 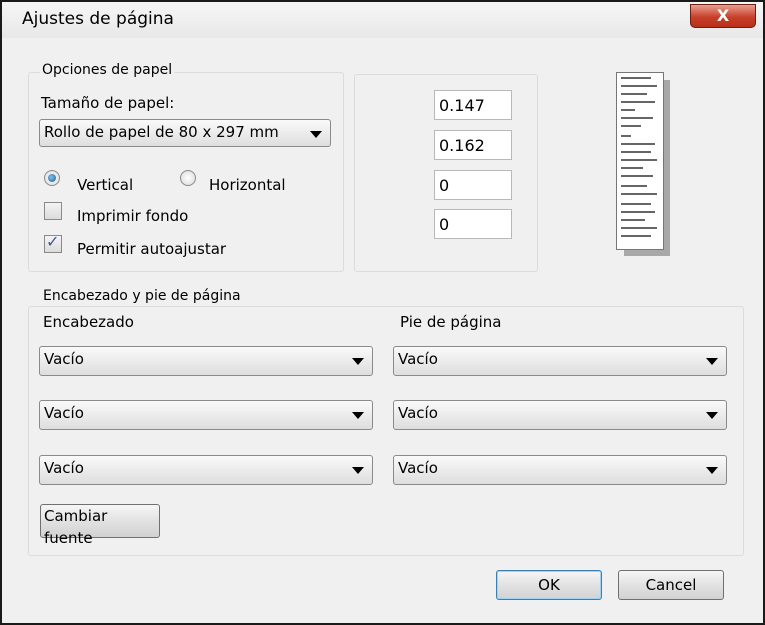 I want to click on footer-dropdown-3: Vacío, so click(x=560, y=470).